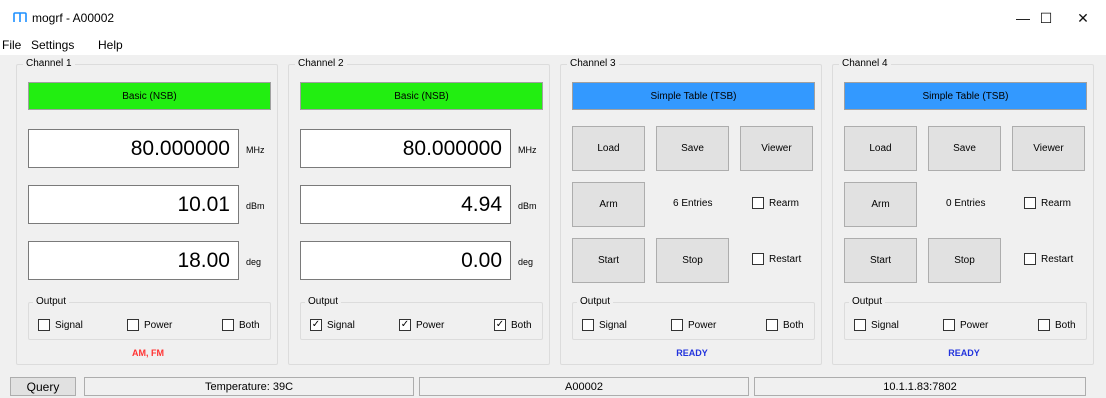 This screenshot has height=398, width=1106. Describe the element at coordinates (148, 353) in the screenshot. I see `channel-1-status: AM, FM` at that location.